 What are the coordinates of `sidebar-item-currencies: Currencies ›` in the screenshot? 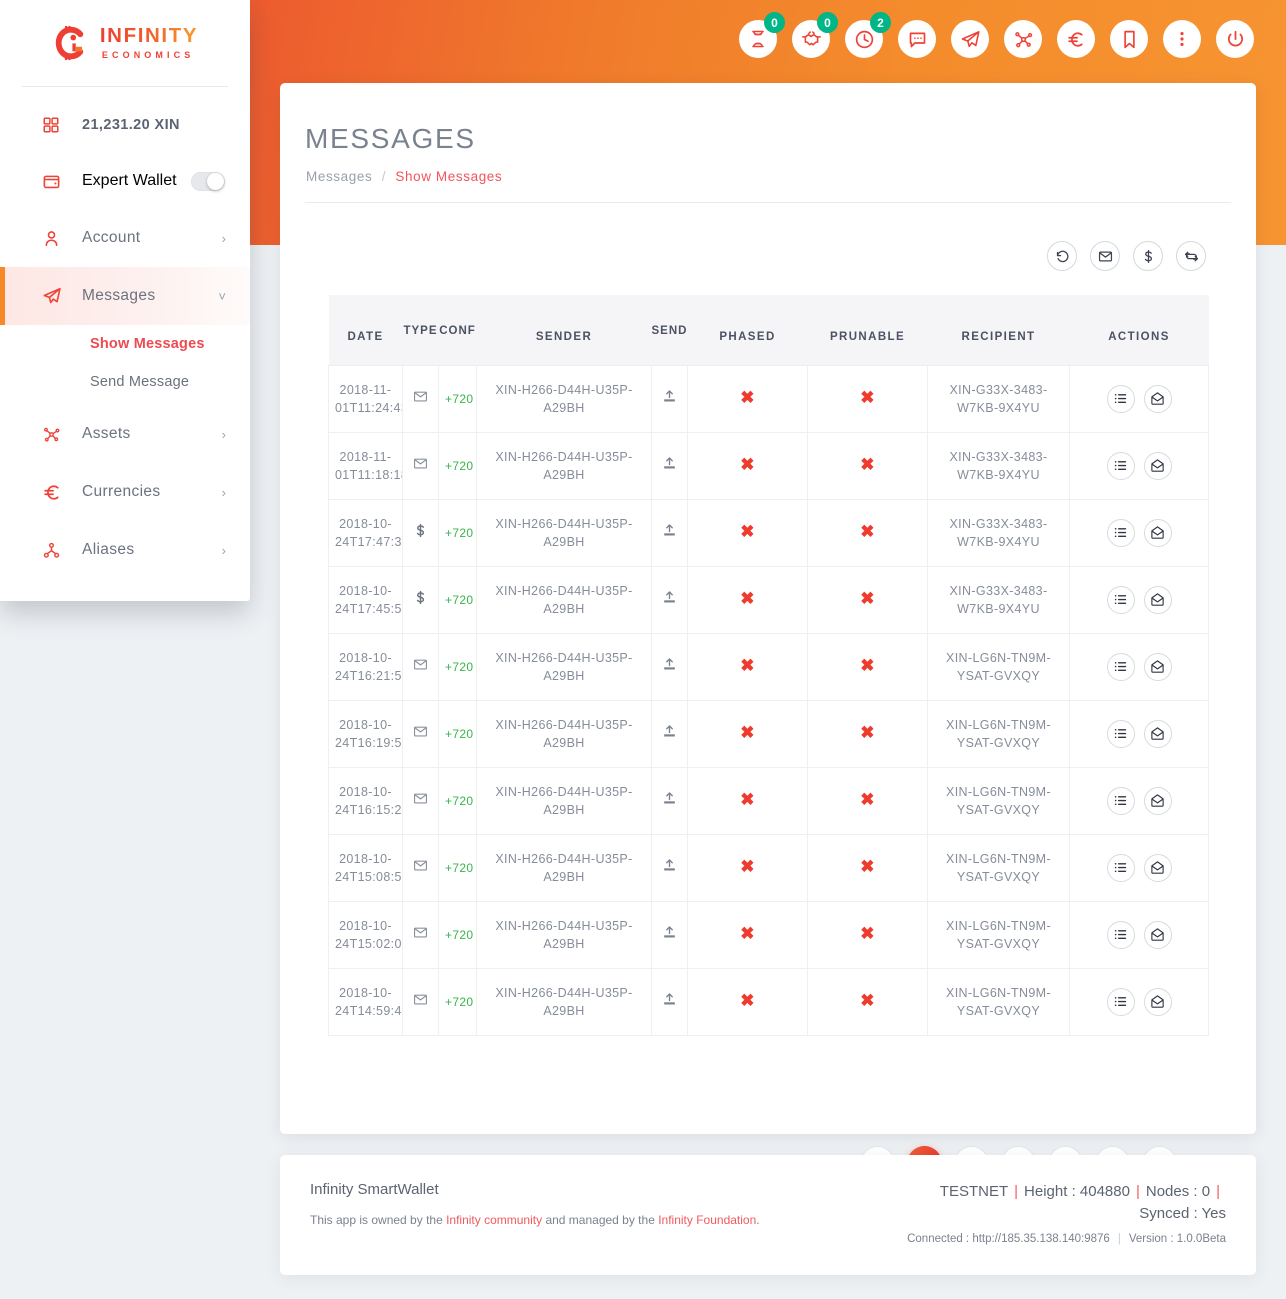 It's located at (125, 492).